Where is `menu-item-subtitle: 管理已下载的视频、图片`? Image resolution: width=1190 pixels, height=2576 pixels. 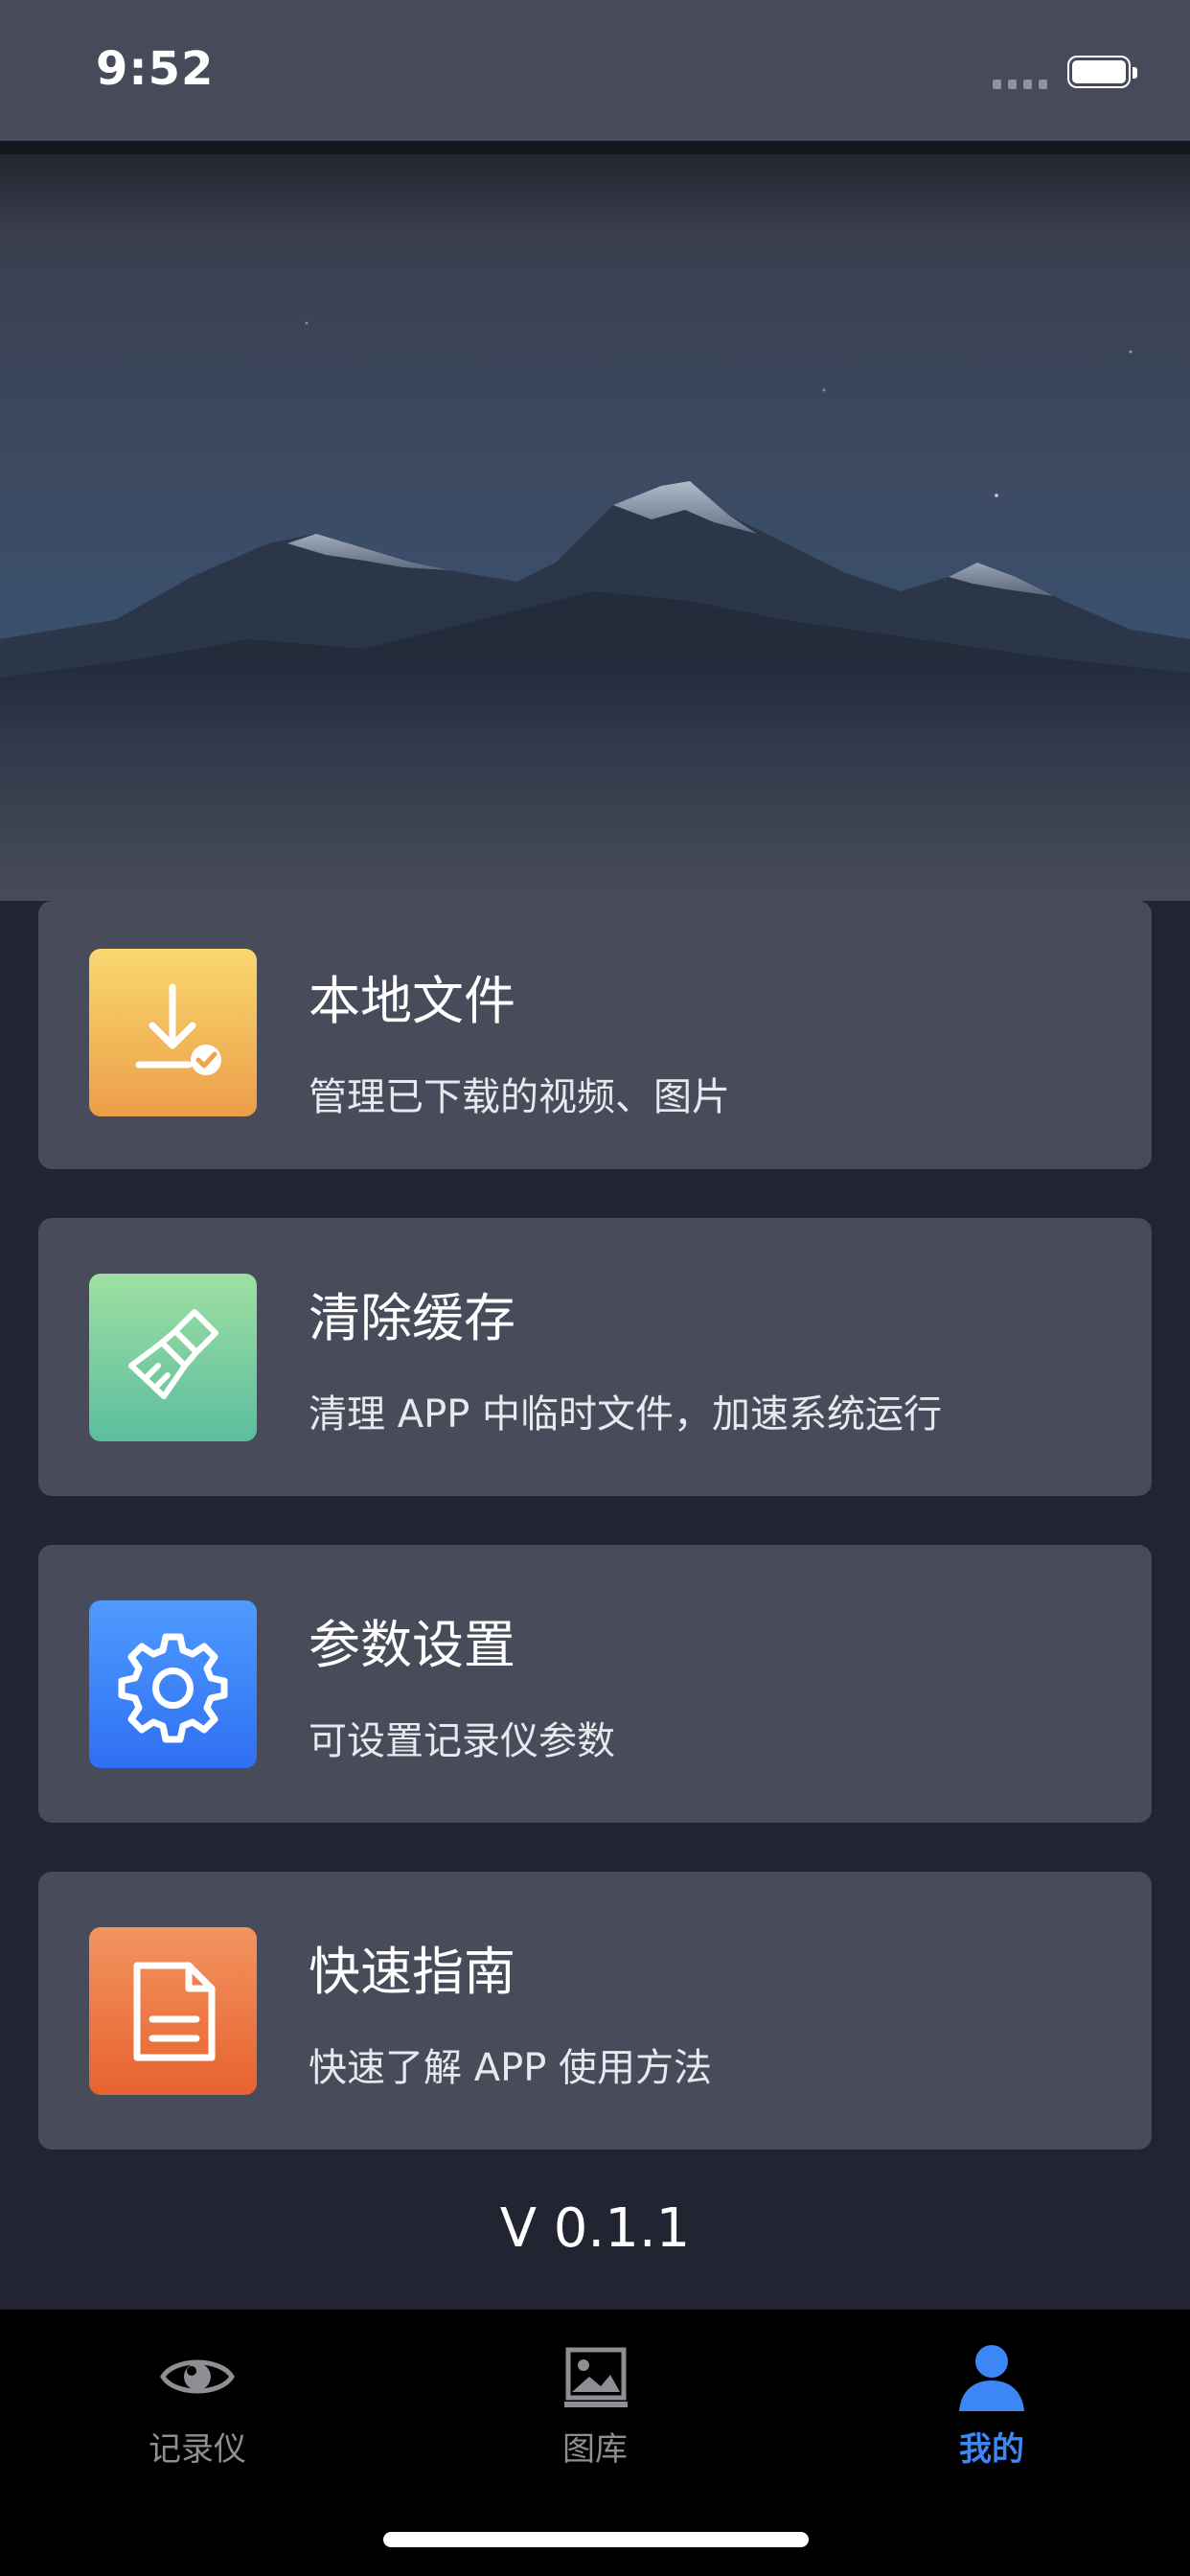 menu-item-subtitle: 管理已下载的视频、图片 is located at coordinates (519, 1097).